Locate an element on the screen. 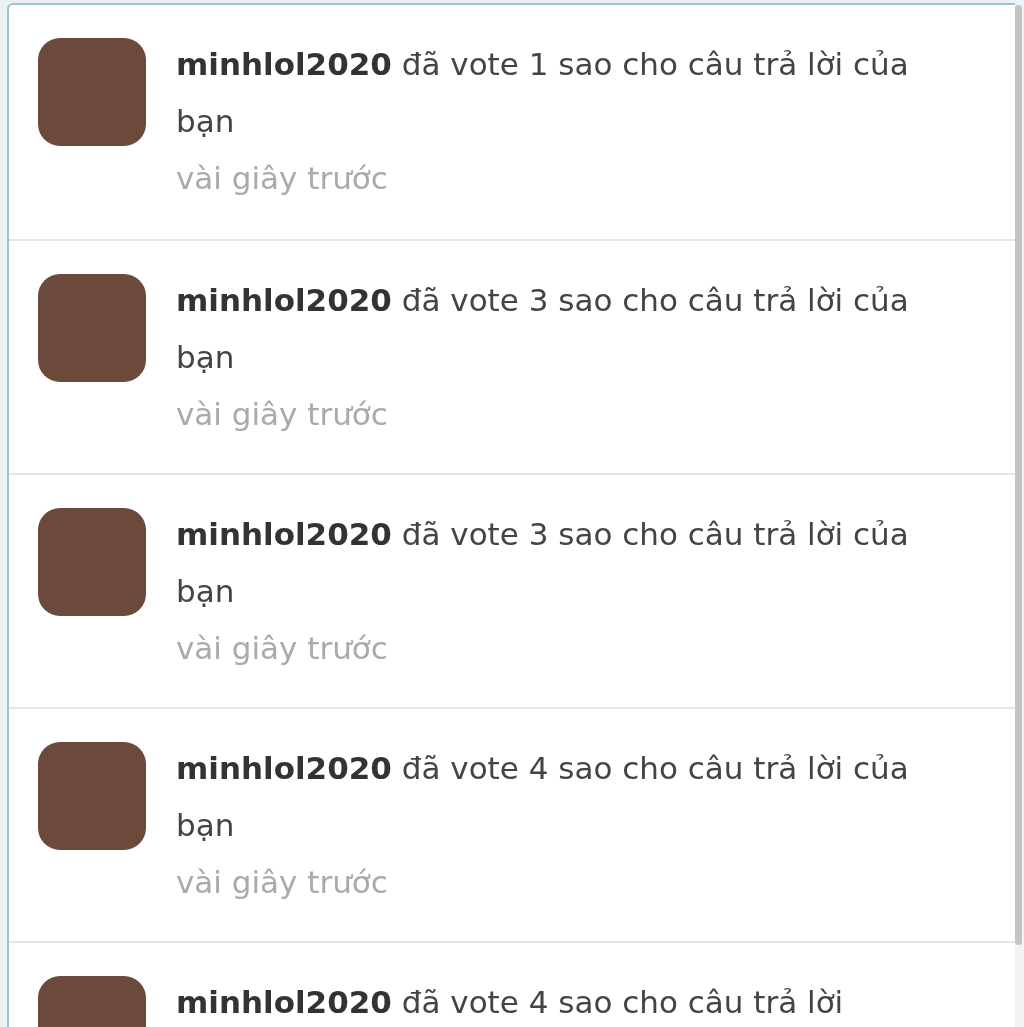 This screenshot has height=1027, width=1024. scrollbar is located at coordinates (1019, 515).